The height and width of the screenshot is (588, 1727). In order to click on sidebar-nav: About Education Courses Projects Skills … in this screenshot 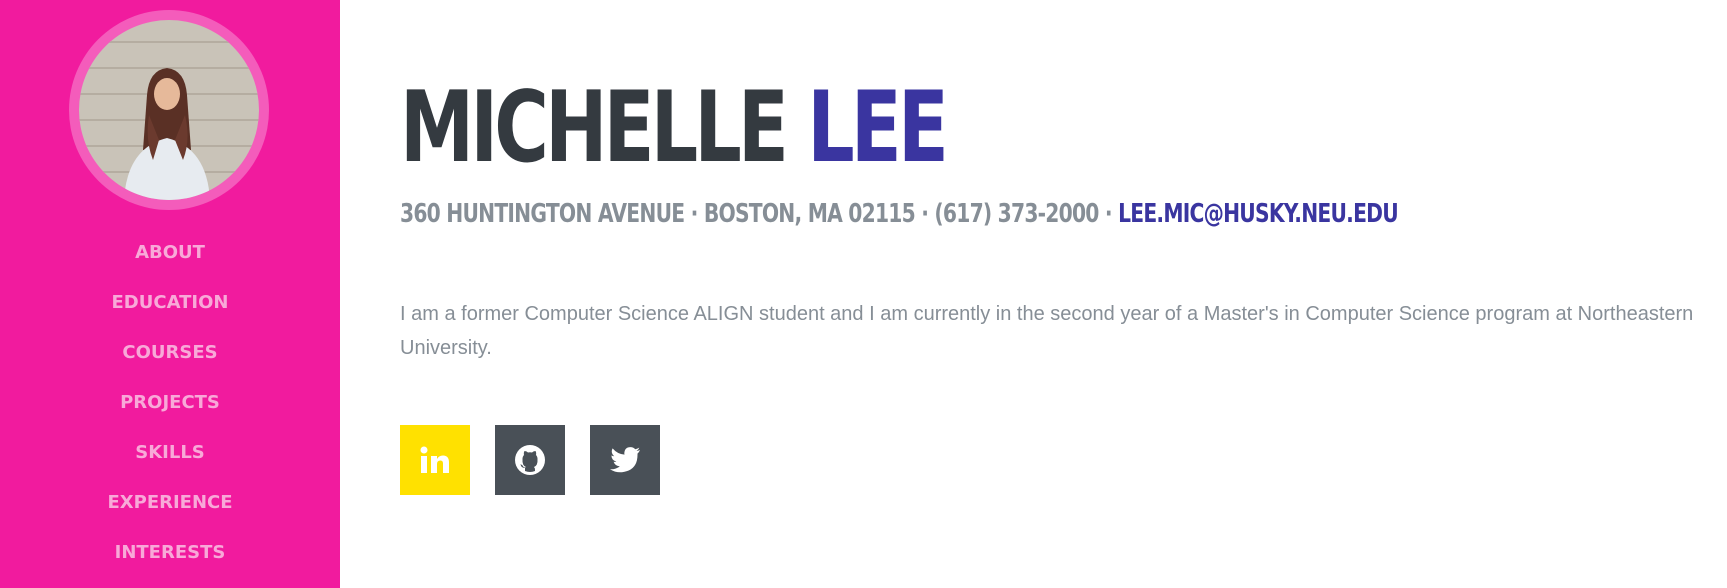, I will do `click(170, 403)`.